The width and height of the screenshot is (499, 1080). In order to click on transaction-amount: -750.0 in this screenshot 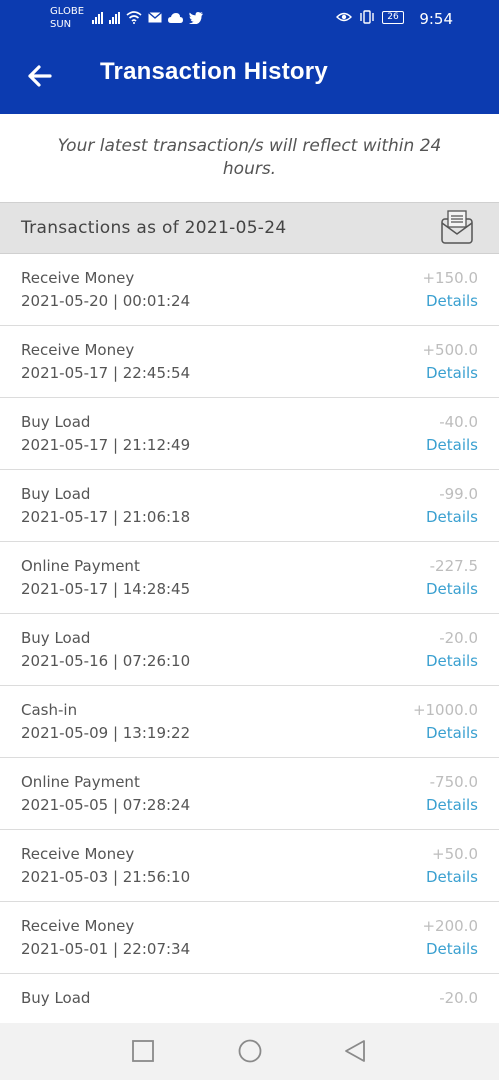, I will do `click(453, 782)`.